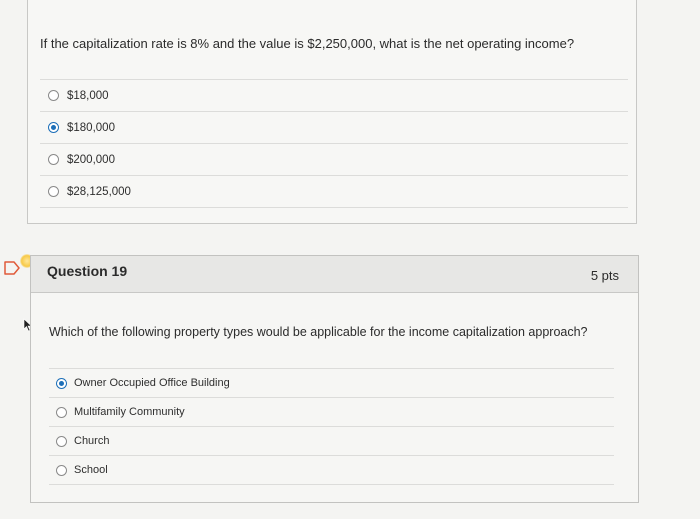 The height and width of the screenshot is (519, 700). I want to click on answer-option: $200,000, so click(334, 159).